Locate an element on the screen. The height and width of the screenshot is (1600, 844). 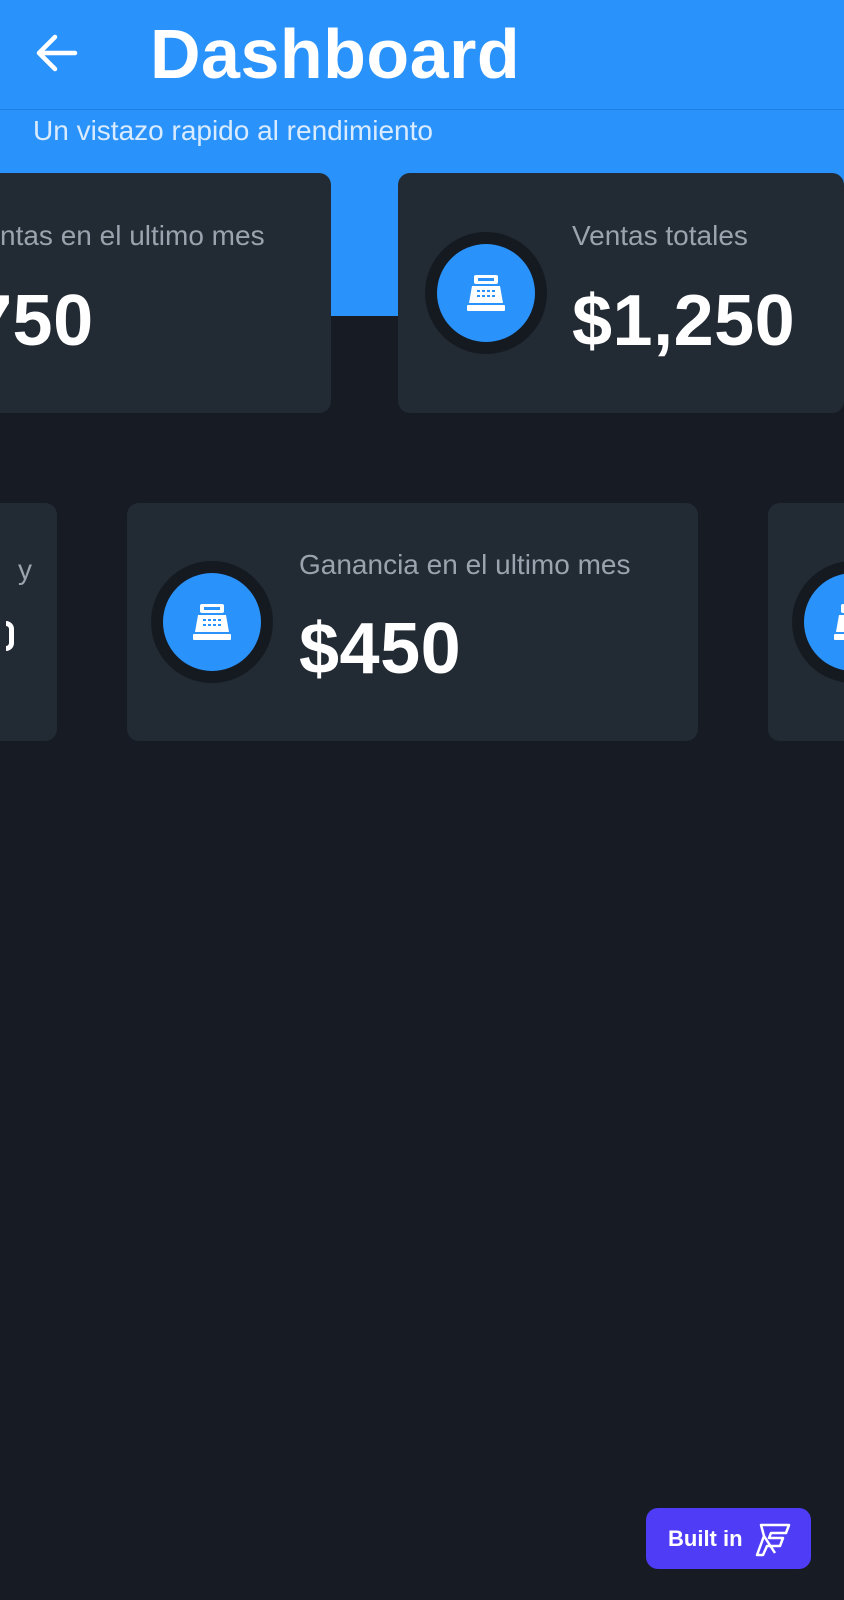
back-button is located at coordinates (57, 53).